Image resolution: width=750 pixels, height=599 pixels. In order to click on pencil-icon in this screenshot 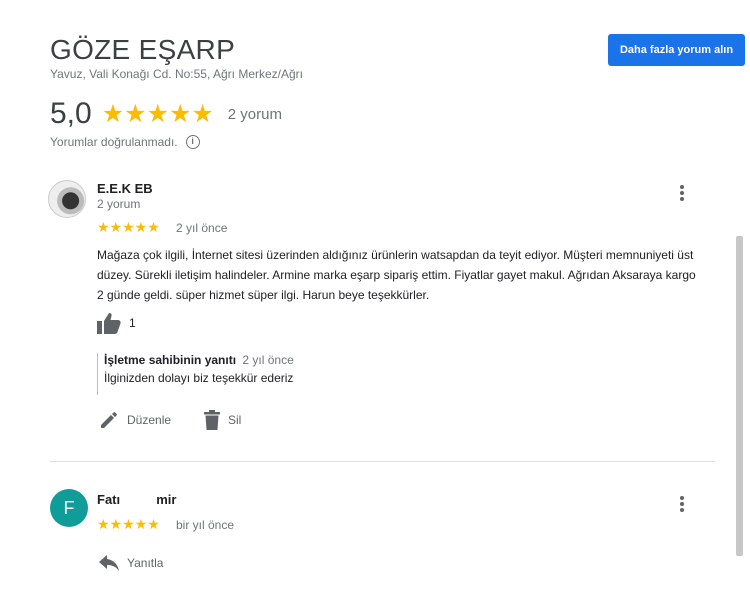, I will do `click(109, 420)`.